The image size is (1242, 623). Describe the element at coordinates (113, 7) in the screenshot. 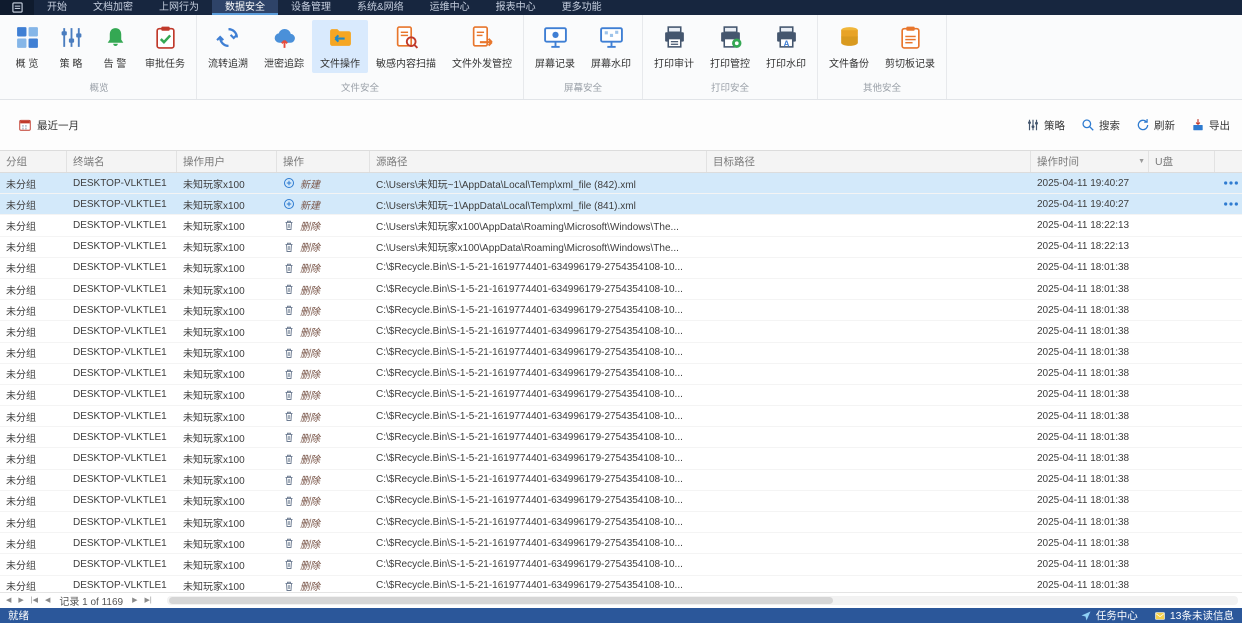

I see `menu-item-1: 文档加密` at that location.